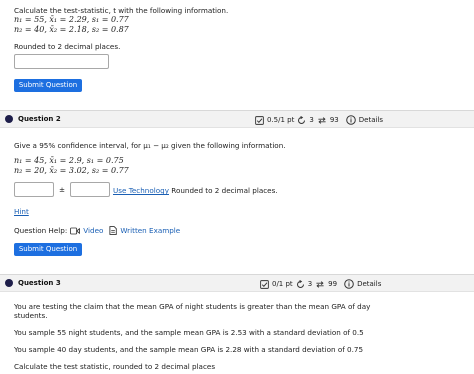 The image size is (474, 374). I want to click on q1-sample-line-2: n₂ = 40, x̄₂ = 2.18, s₂ = 0.87, so click(71, 29).